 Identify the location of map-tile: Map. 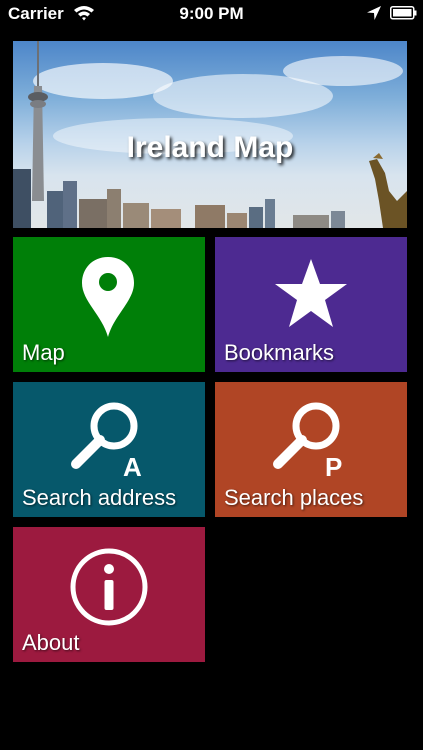
(109, 304).